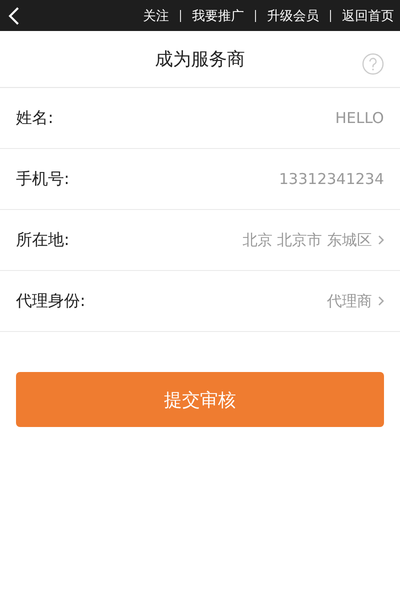 The image size is (400, 600). Describe the element at coordinates (14, 15) in the screenshot. I see `back-icon` at that location.